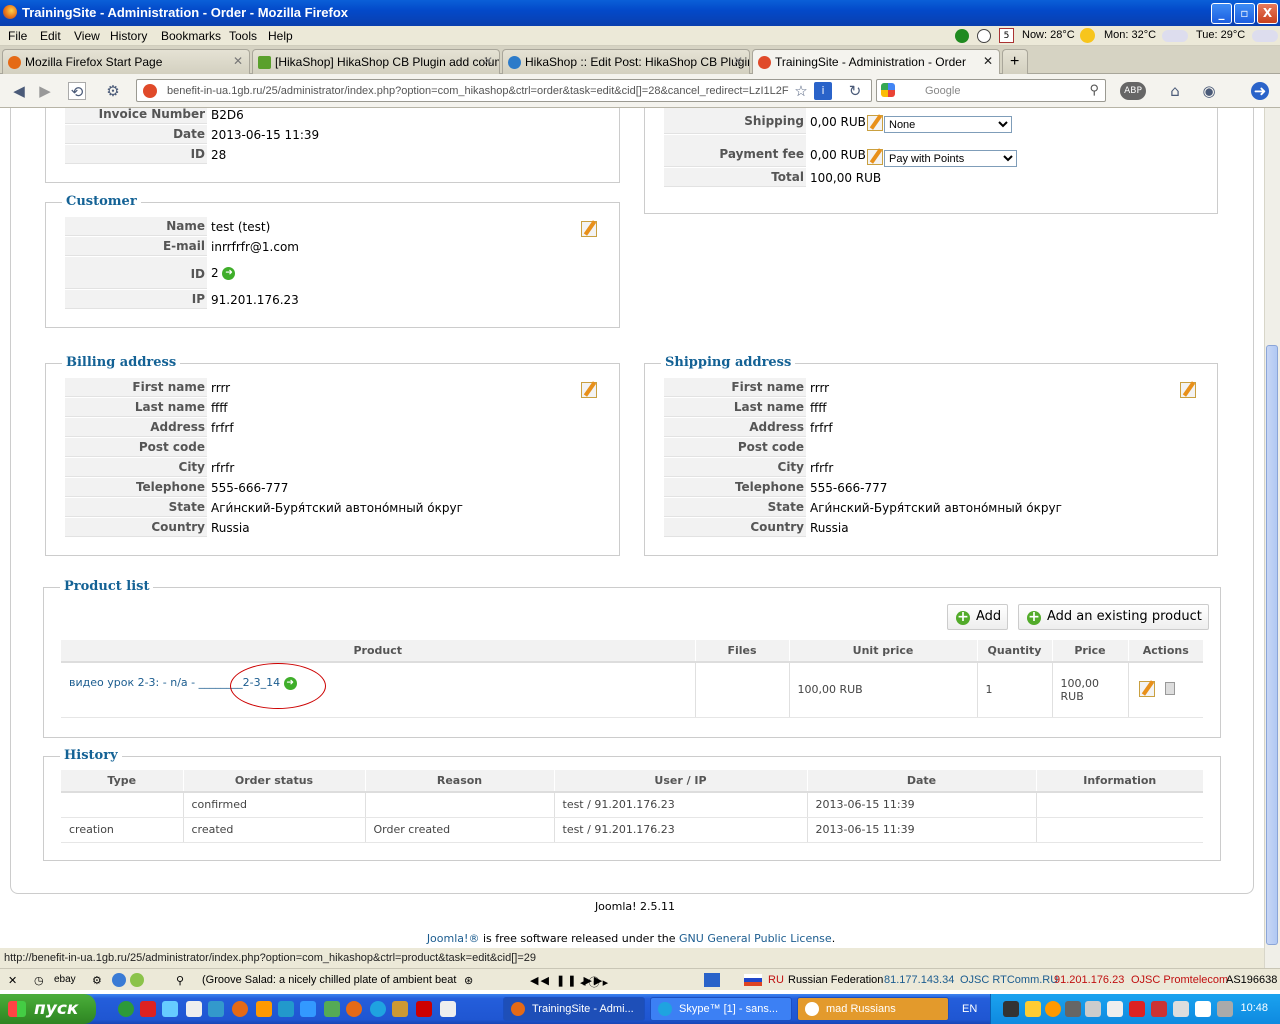 This screenshot has width=1280, height=1024. I want to click on add-existing-product-button: + Add an existing product, so click(1113, 617).